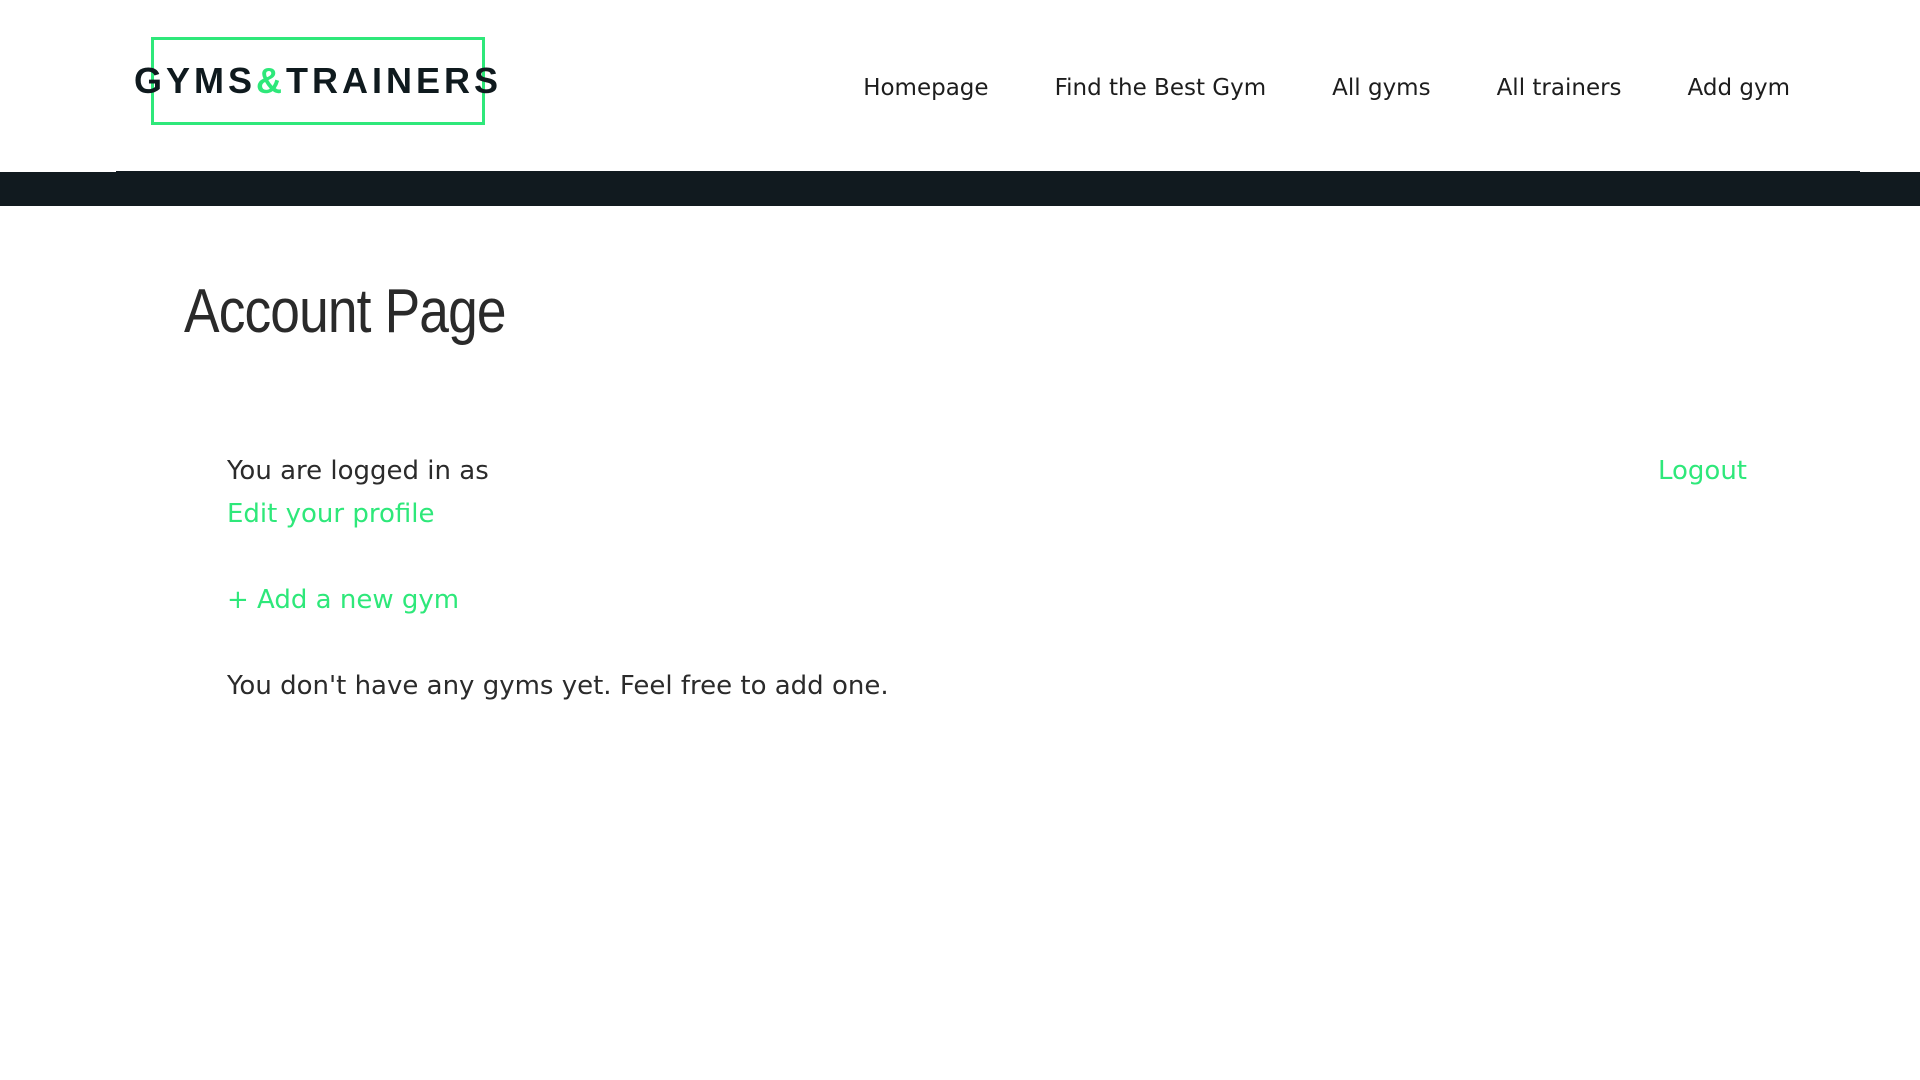  Describe the element at coordinates (1559, 88) in the screenshot. I see `nav-link-all-trainers: All trainers` at that location.